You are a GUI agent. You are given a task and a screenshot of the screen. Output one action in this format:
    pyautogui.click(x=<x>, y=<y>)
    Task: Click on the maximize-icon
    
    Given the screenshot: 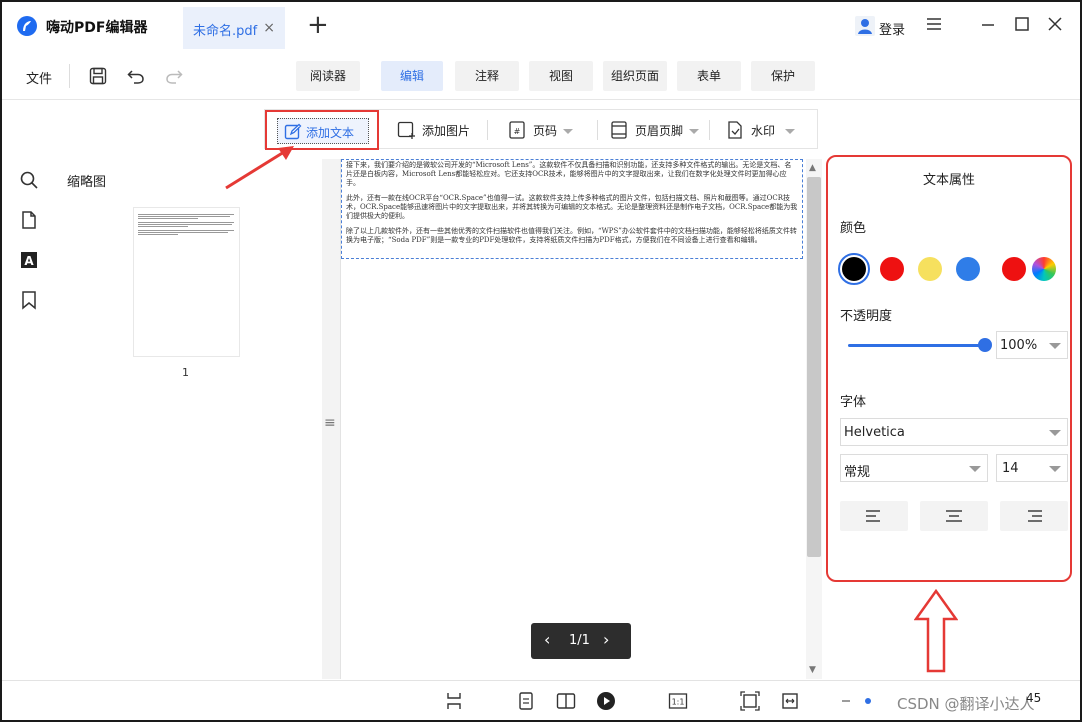 What is the action you would take?
    pyautogui.click(x=1022, y=24)
    